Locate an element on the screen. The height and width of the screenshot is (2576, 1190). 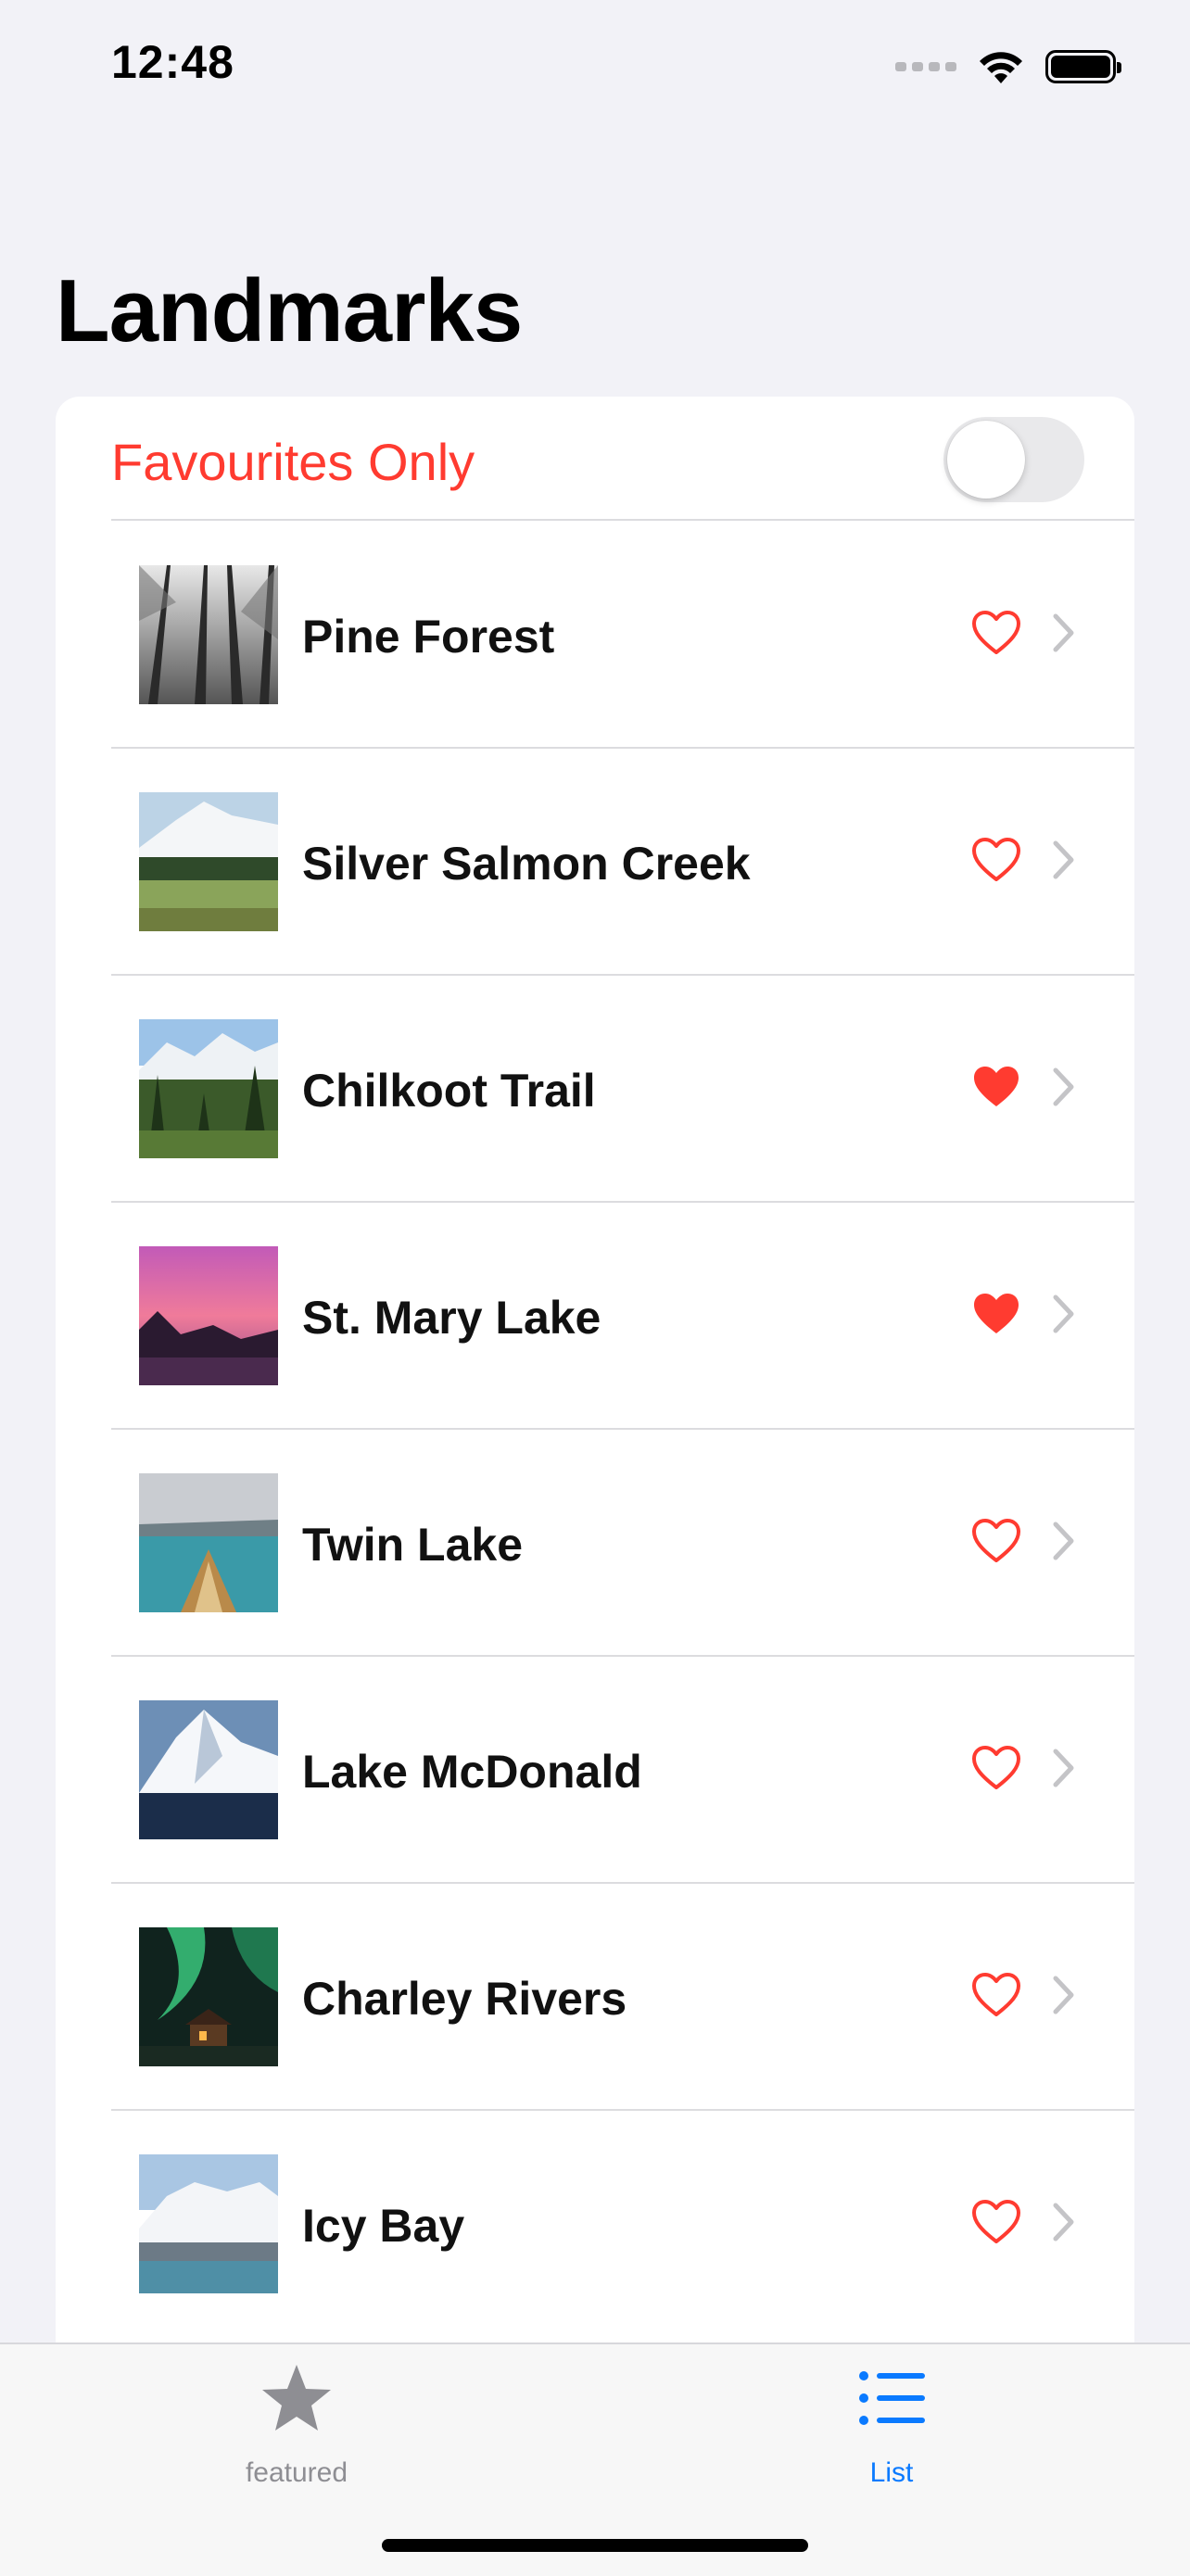
list-icon is located at coordinates (892, 2398).